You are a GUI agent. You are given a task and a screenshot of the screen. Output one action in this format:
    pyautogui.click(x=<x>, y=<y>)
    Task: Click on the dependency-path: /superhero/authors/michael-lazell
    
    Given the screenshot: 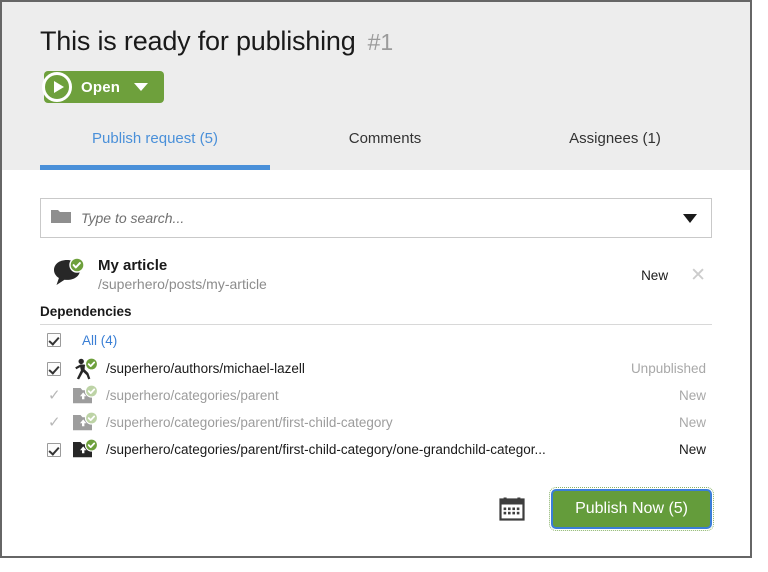 What is the action you would take?
    pyautogui.click(x=205, y=368)
    